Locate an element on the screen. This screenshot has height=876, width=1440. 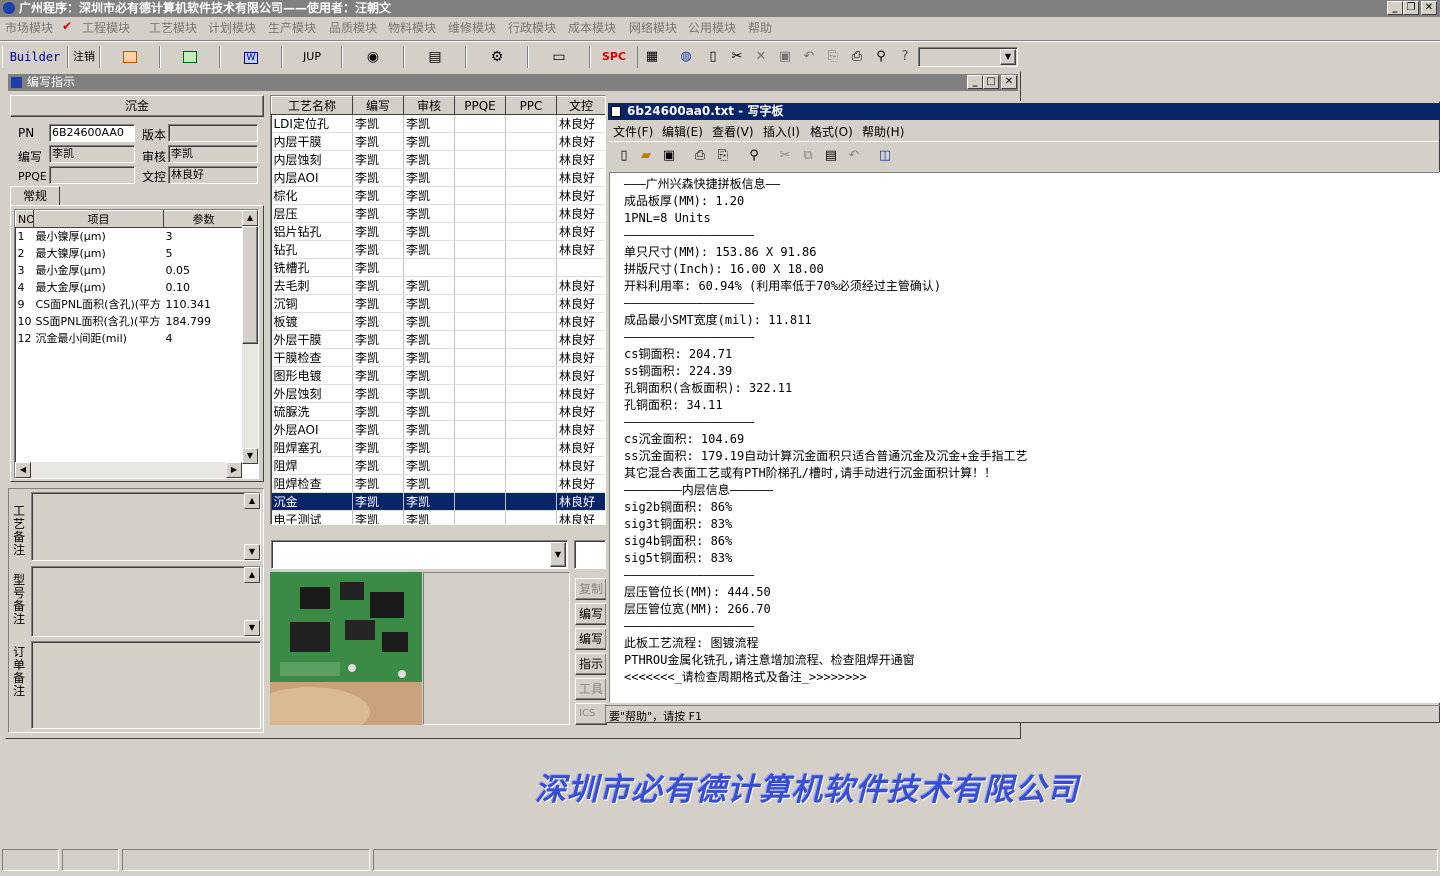
excel-button is located at coordinates (190, 57).